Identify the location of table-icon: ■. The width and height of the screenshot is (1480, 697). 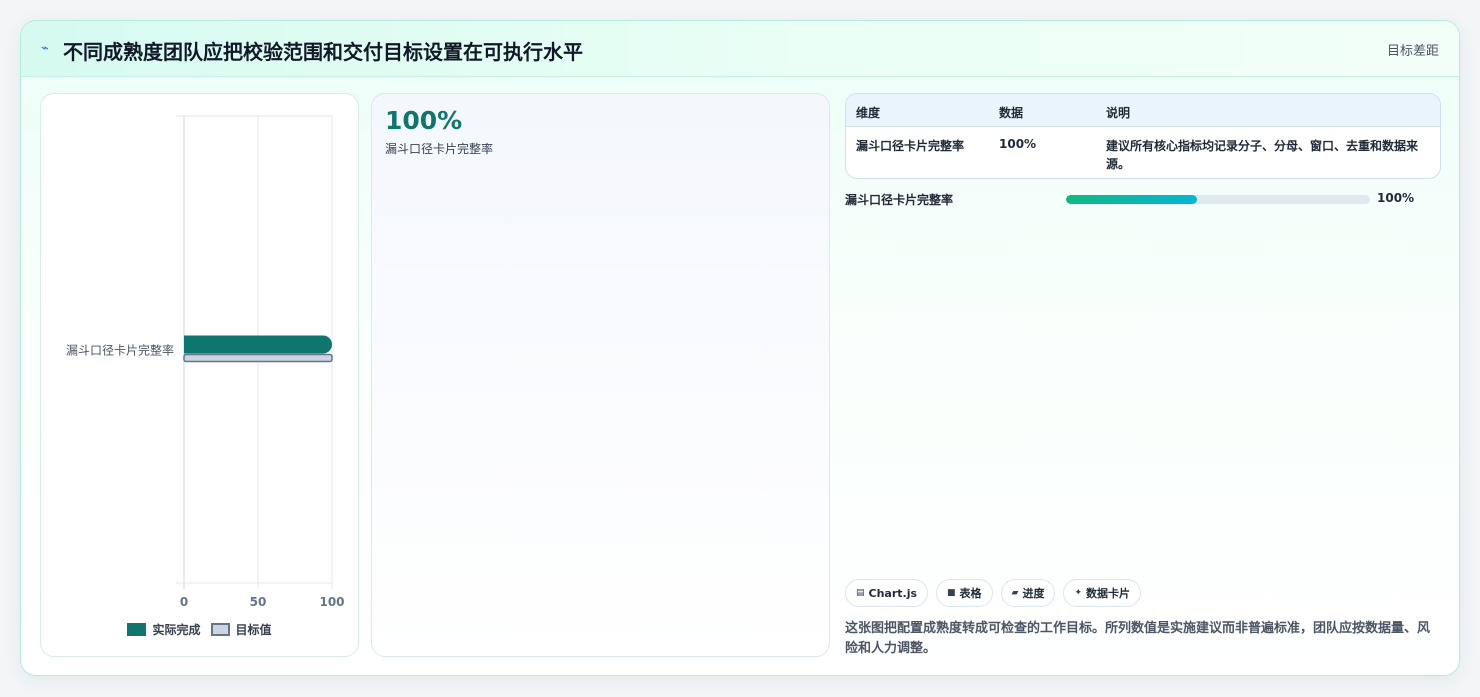
(951, 593).